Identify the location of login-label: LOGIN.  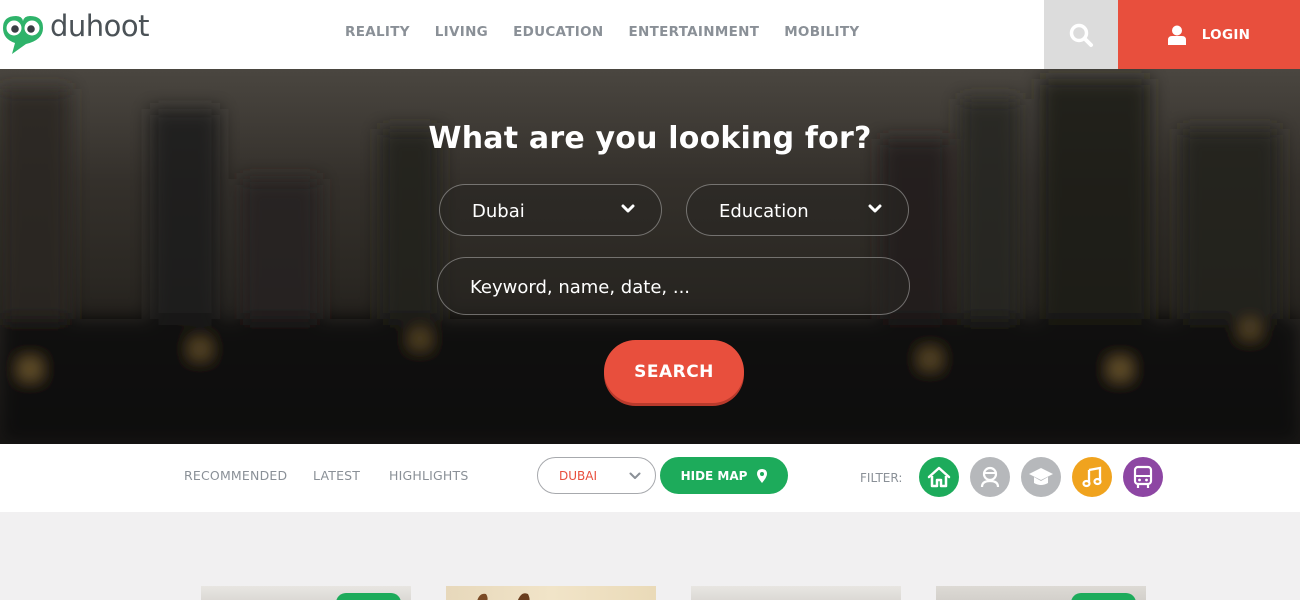
(1226, 34).